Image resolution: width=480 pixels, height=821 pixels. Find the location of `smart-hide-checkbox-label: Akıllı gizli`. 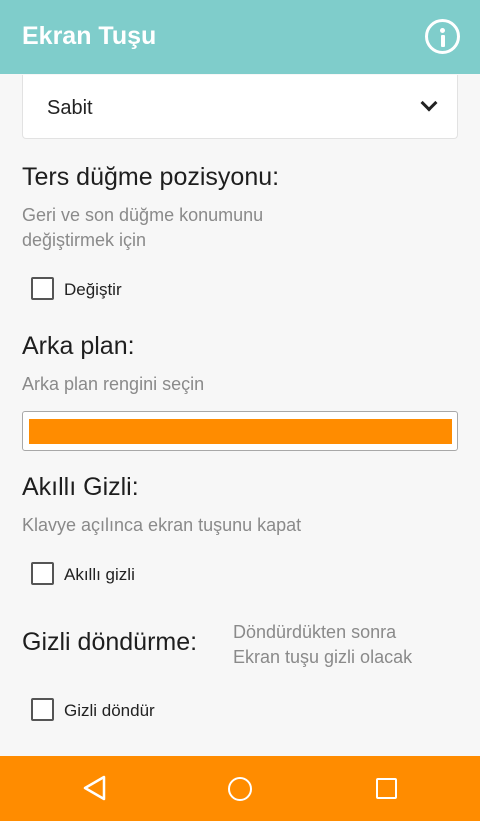

smart-hide-checkbox-label: Akıllı gizli is located at coordinates (99, 575).